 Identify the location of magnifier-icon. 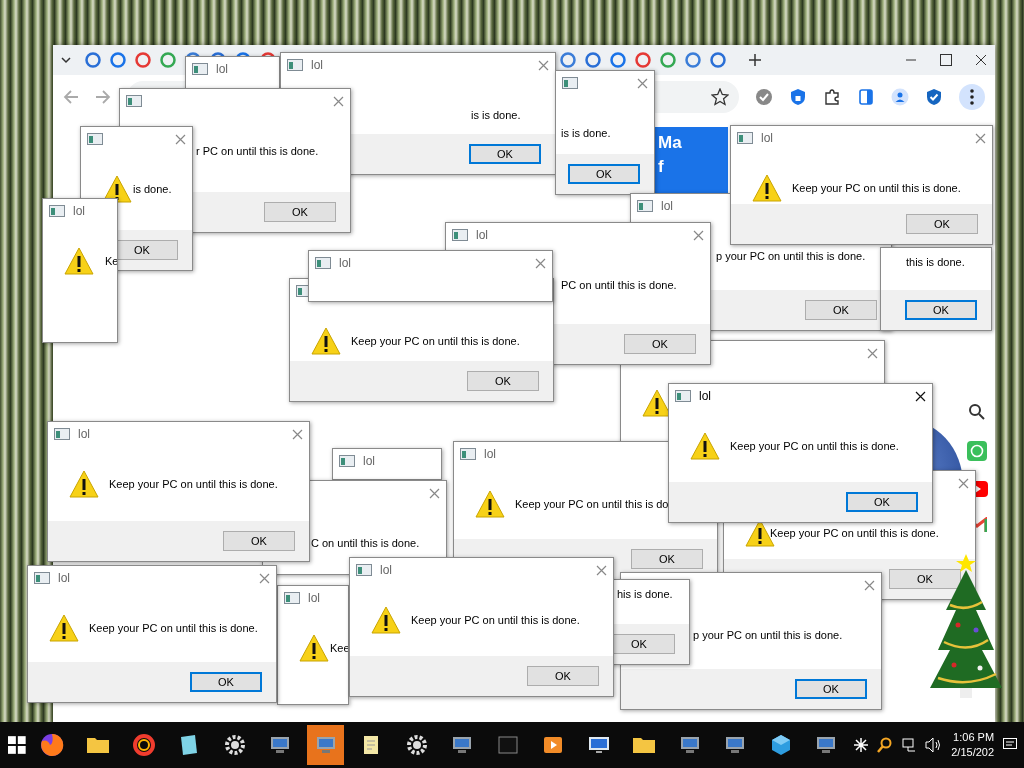
(885, 745).